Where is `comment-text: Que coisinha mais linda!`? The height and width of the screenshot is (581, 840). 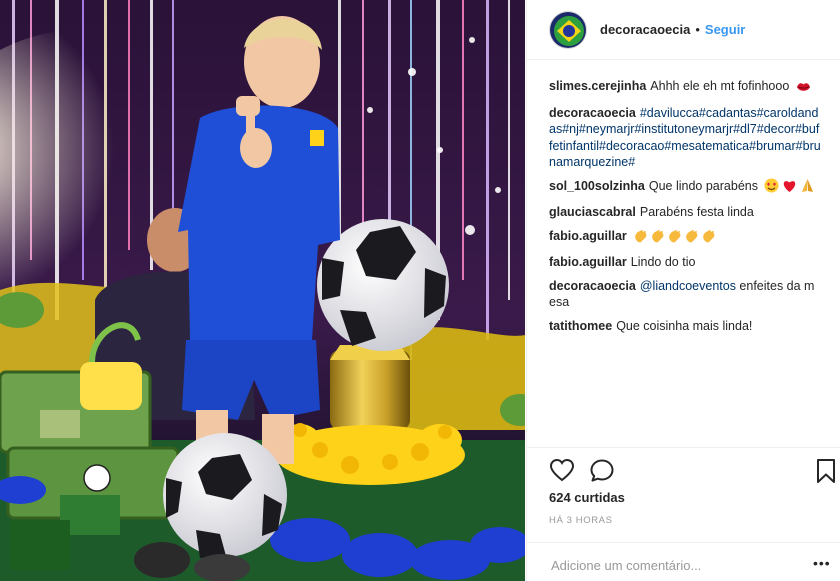
comment-text: Que coisinha mais linda! is located at coordinates (684, 325).